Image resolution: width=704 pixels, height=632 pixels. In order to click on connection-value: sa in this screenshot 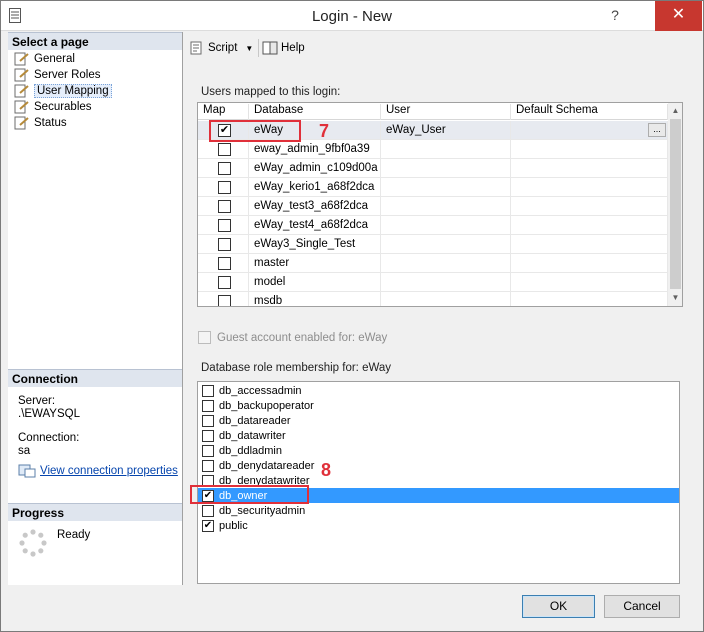, I will do `click(24, 451)`.